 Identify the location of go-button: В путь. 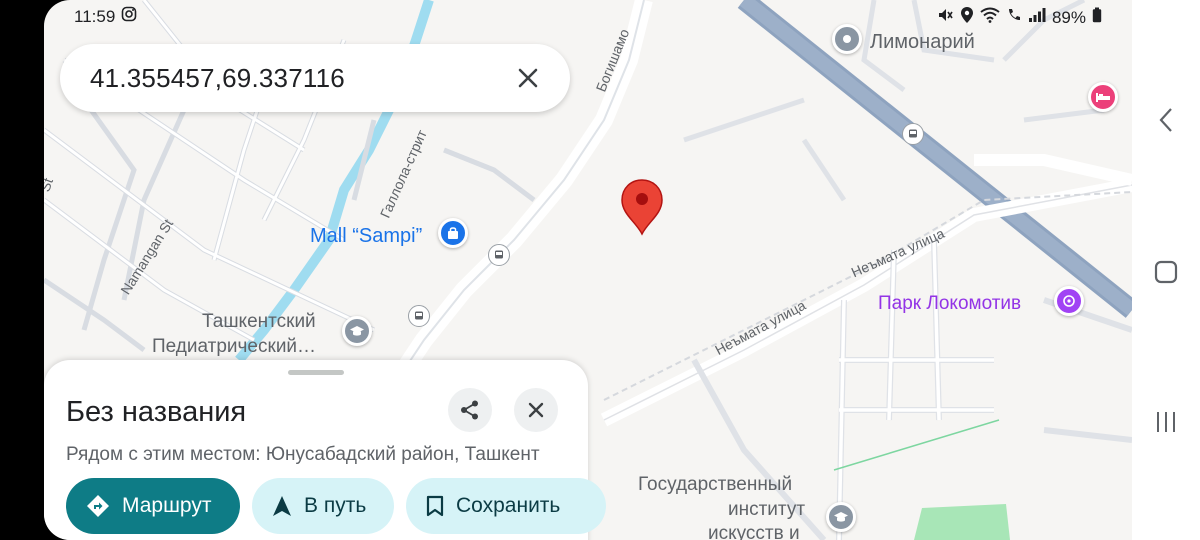
(323, 506).